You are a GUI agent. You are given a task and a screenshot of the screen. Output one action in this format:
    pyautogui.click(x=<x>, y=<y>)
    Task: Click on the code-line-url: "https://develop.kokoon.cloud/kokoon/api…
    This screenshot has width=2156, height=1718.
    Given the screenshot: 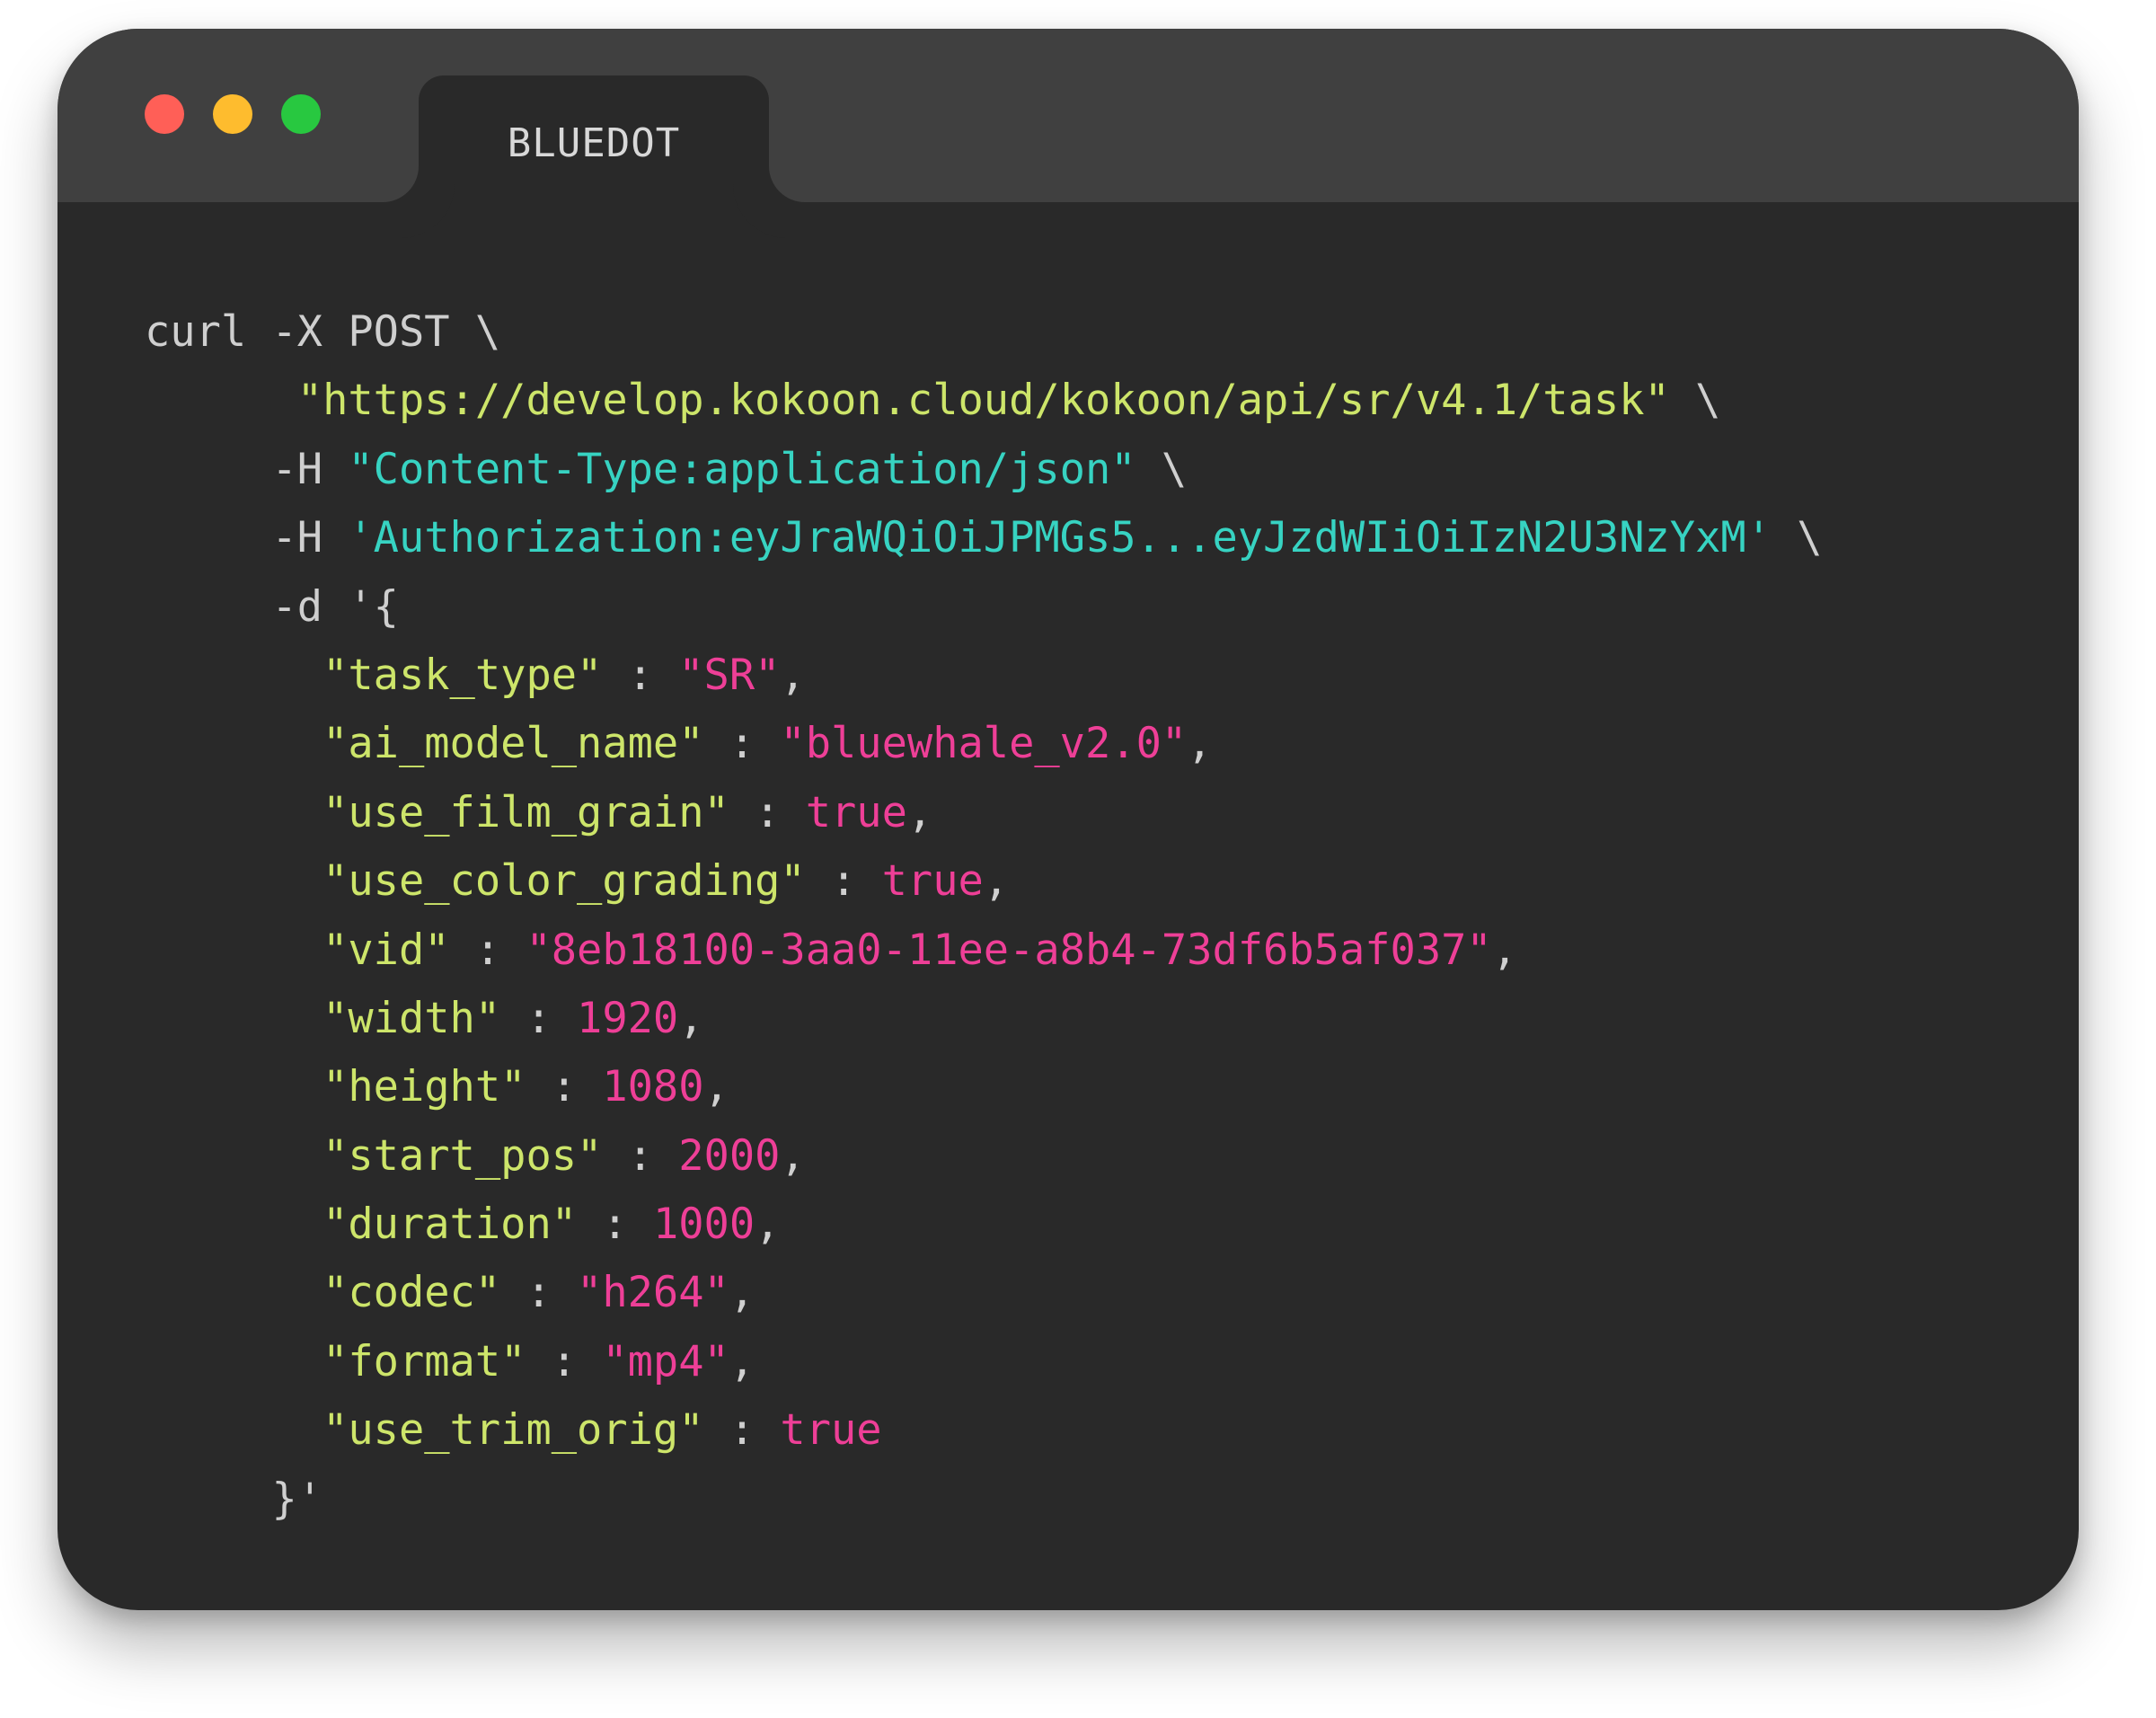 What is the action you would take?
    pyautogui.click(x=1008, y=401)
    